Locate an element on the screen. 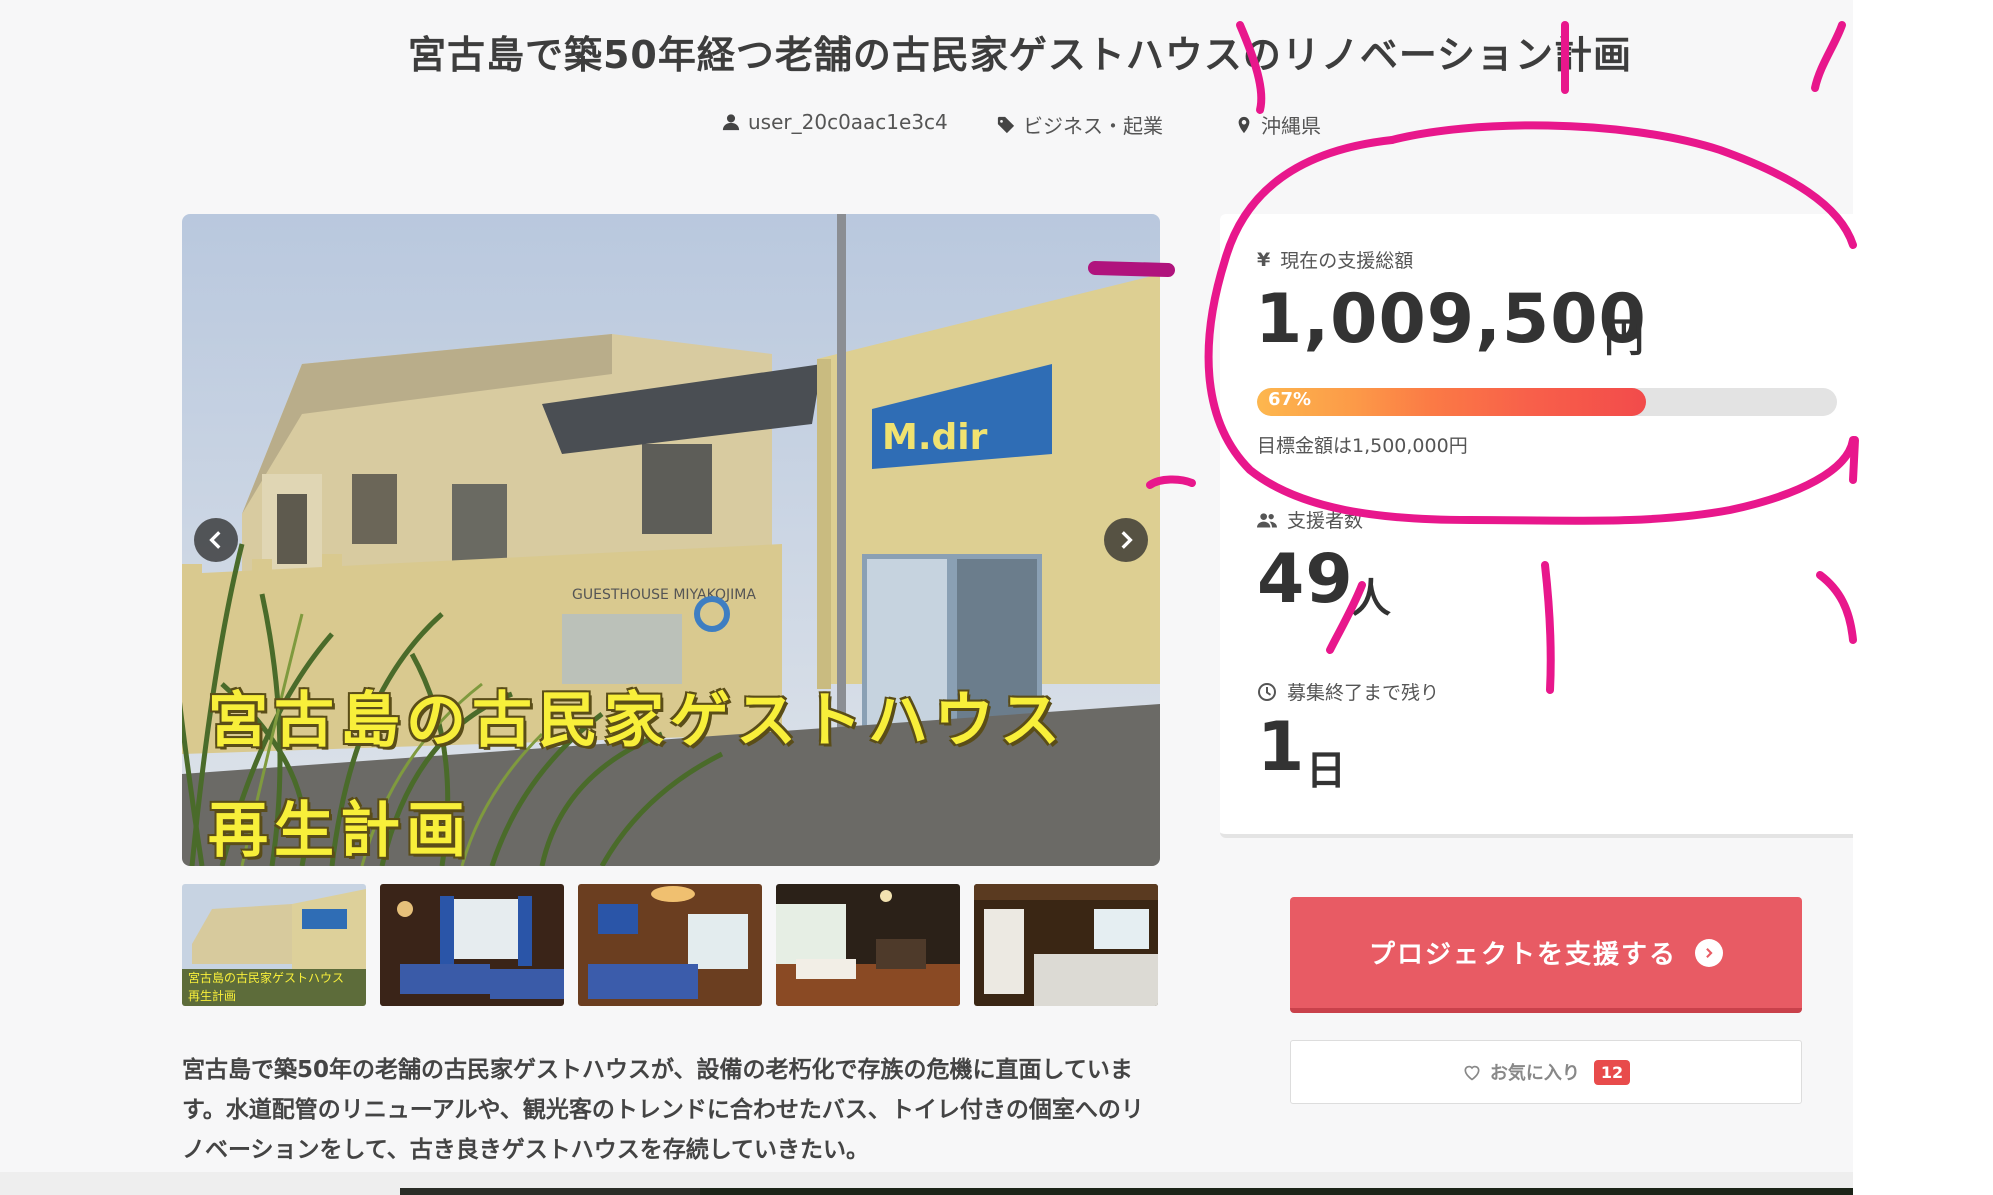  location-name: 沖縄県 is located at coordinates (1291, 124).